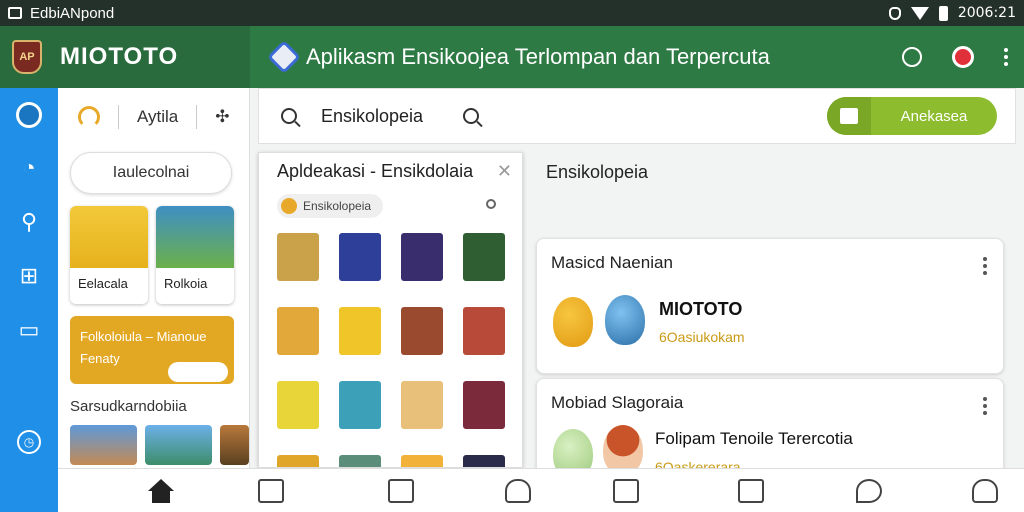 This screenshot has height=512, width=1024. Describe the element at coordinates (597, 172) in the screenshot. I see `content-title: Ensikolopeia` at that location.